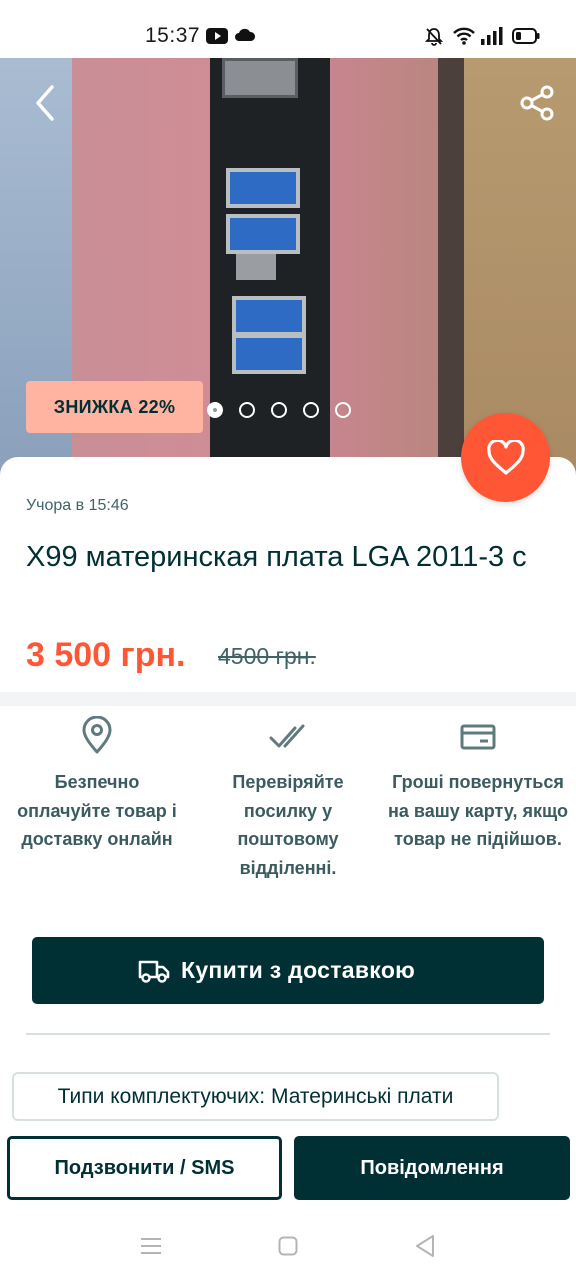 Image resolution: width=576 pixels, height=1280 pixels. What do you see at coordinates (526, 36) in the screenshot?
I see `battery-icon` at bounding box center [526, 36].